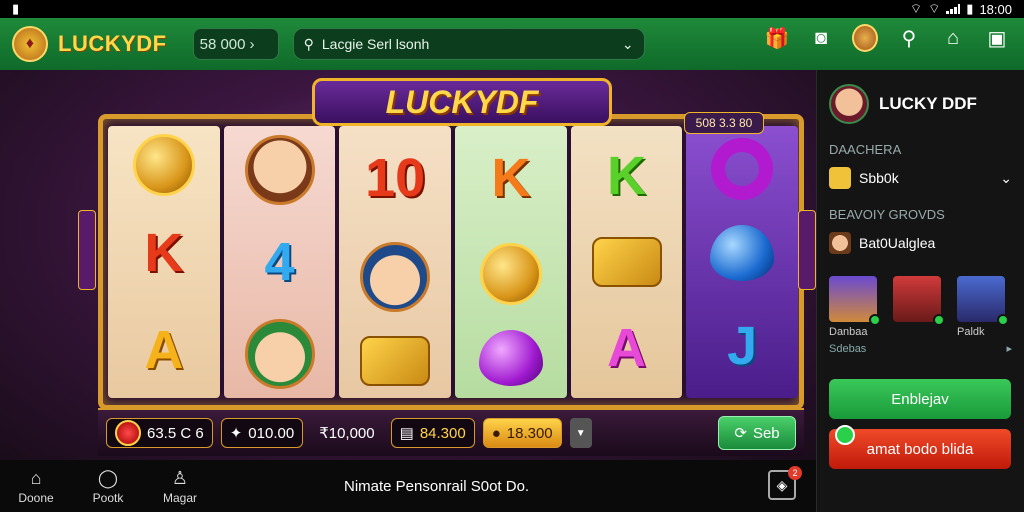 The height and width of the screenshot is (512, 1024). What do you see at coordinates (742, 169) in the screenshot?
I see `ring-symbol` at bounding box center [742, 169].